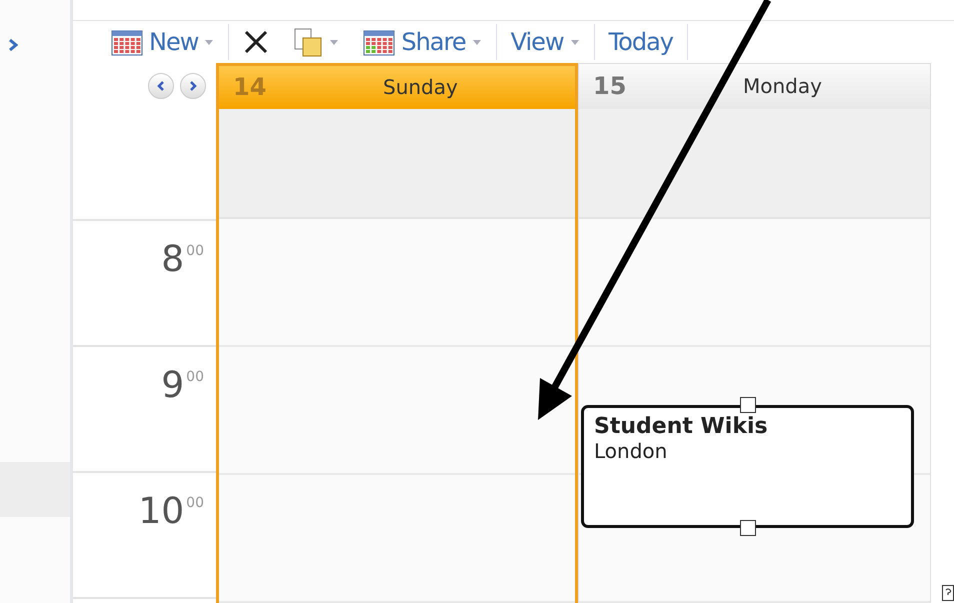  What do you see at coordinates (640, 42) in the screenshot?
I see `today-button: Today` at bounding box center [640, 42].